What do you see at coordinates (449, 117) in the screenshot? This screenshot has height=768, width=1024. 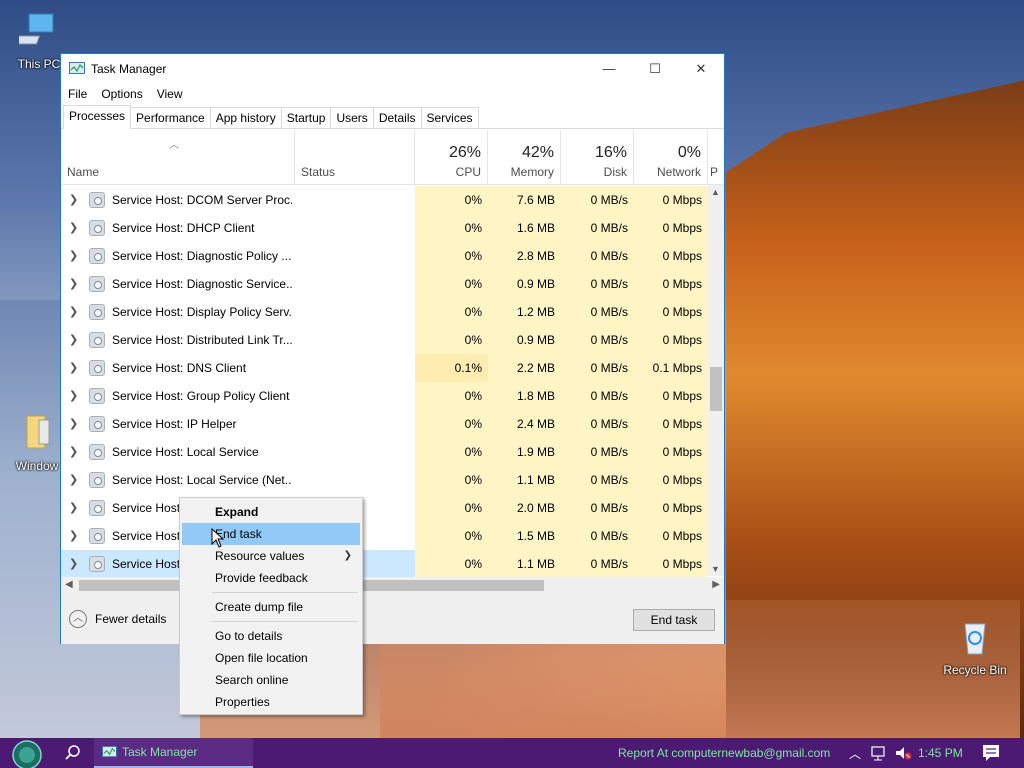 I see `tab-services: Services` at bounding box center [449, 117].